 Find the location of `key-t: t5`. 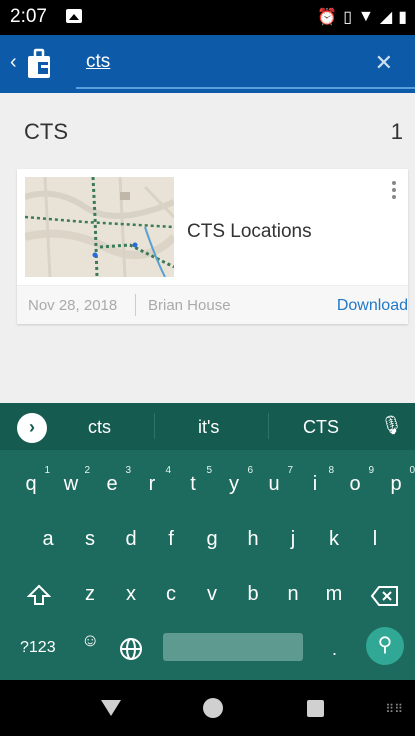

key-t: t5 is located at coordinates (194, 480).